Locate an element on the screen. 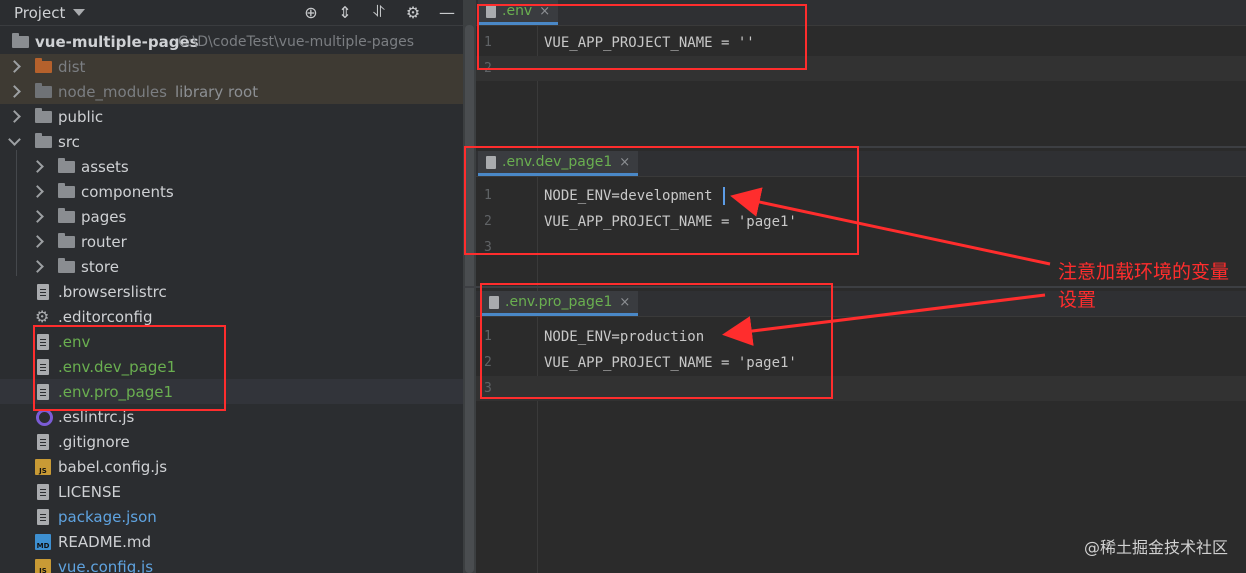 Image resolution: width=1246 pixels, height=573 pixels. arrow-to-development is located at coordinates (890, 226).